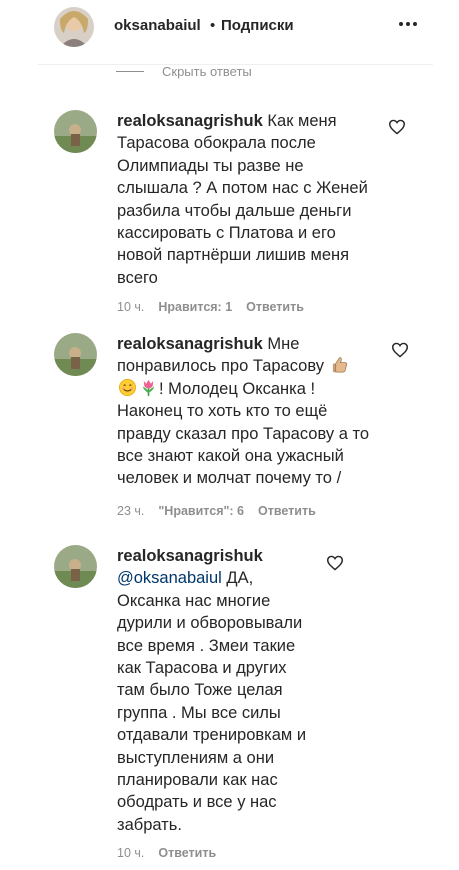  Describe the element at coordinates (339, 364) in the screenshot. I see `thumbs-up-emoji` at that location.